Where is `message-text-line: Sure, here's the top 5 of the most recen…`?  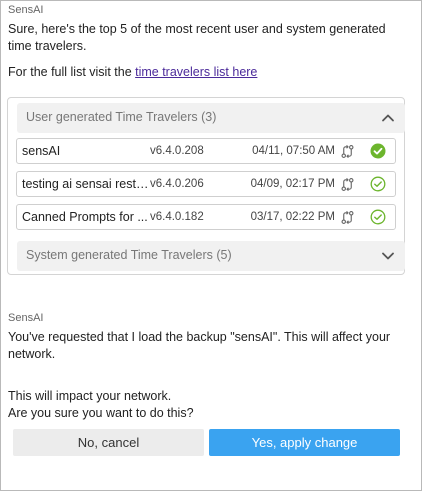 message-text-line: Sure, here's the top 5 of the most recen… is located at coordinates (197, 29).